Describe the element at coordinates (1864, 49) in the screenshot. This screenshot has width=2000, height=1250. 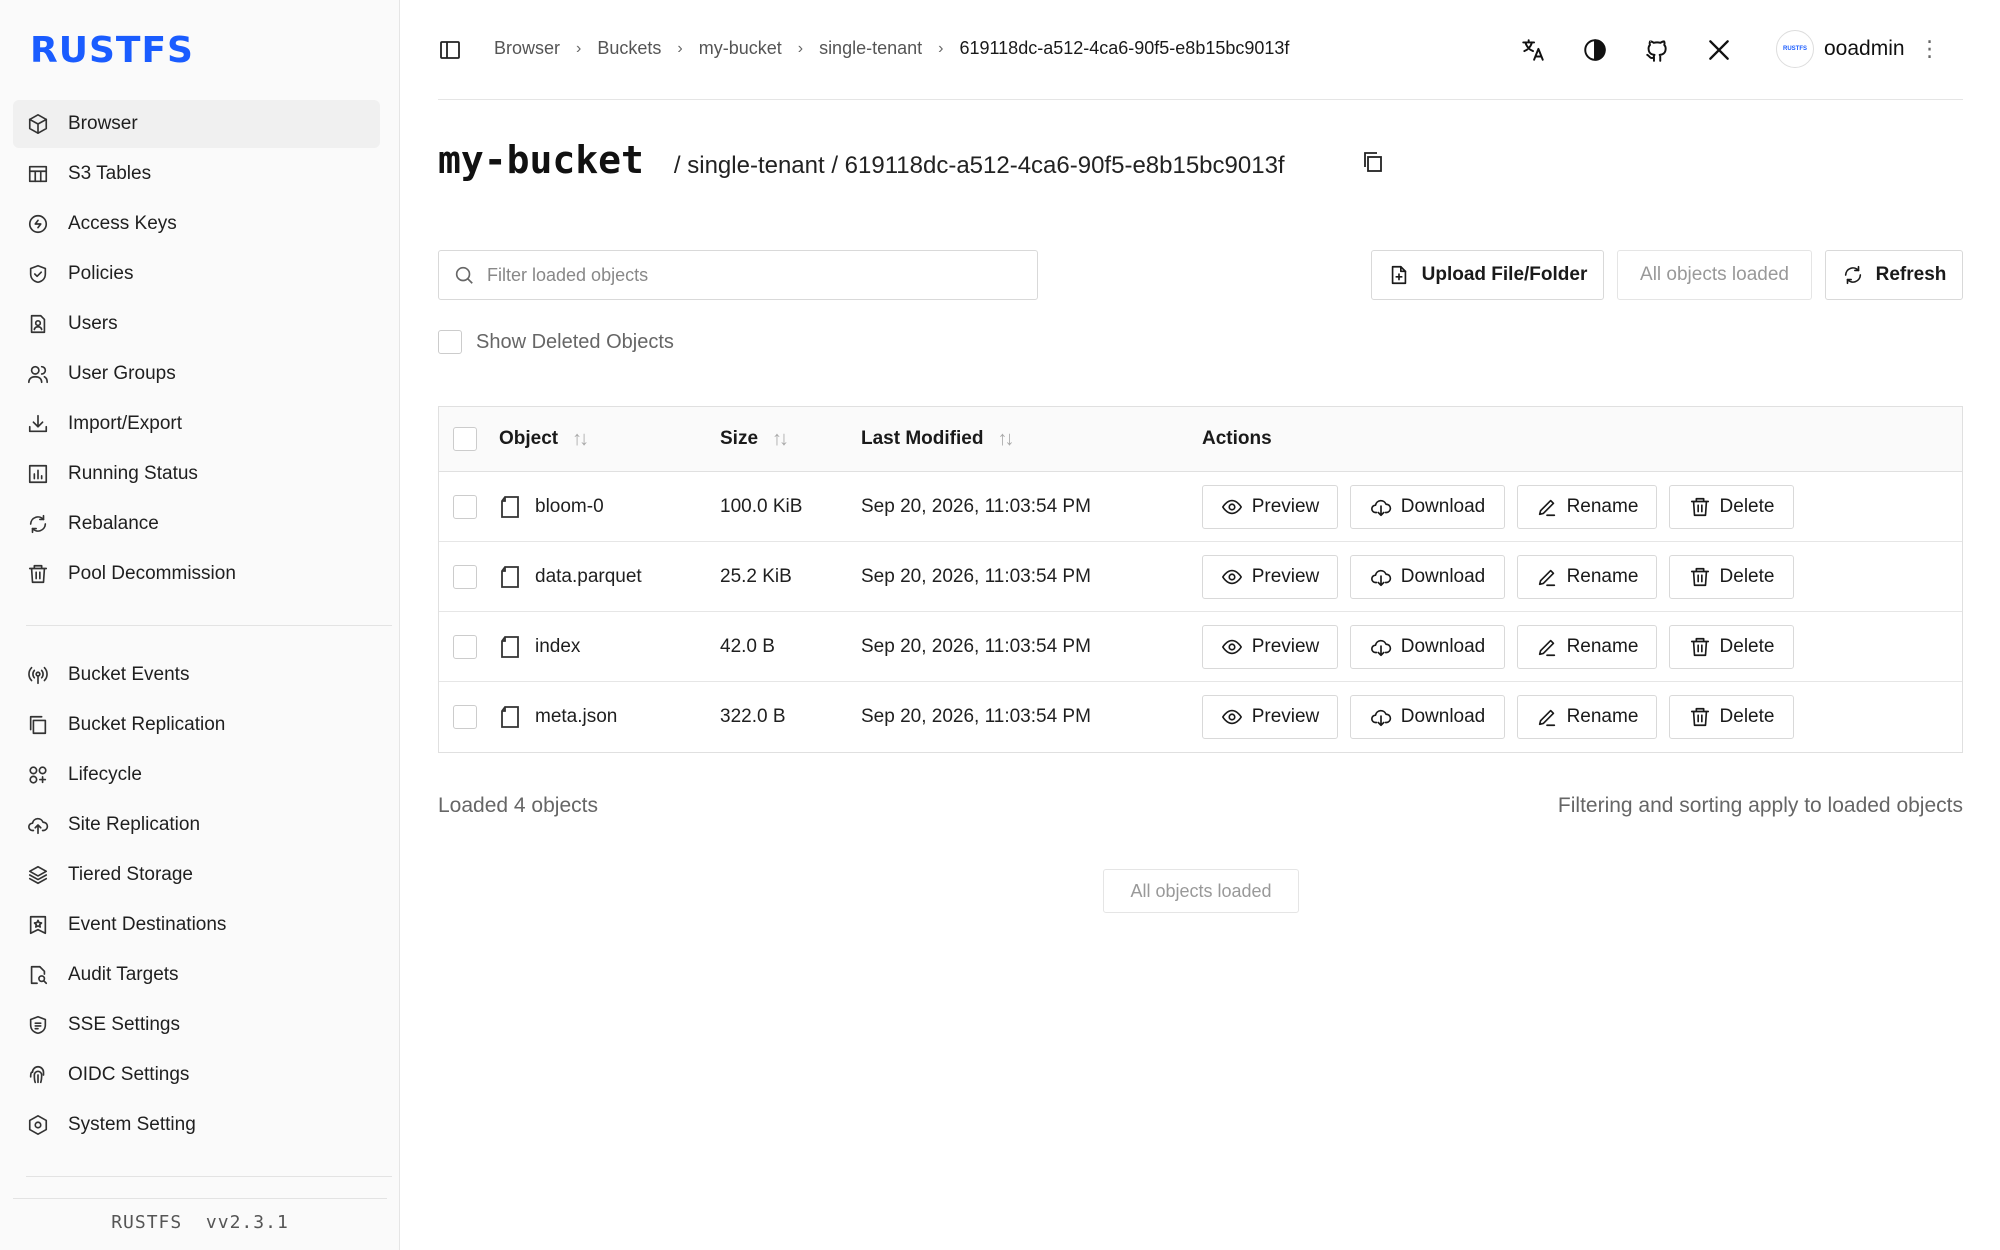
I see `username: ooadmin` at that location.